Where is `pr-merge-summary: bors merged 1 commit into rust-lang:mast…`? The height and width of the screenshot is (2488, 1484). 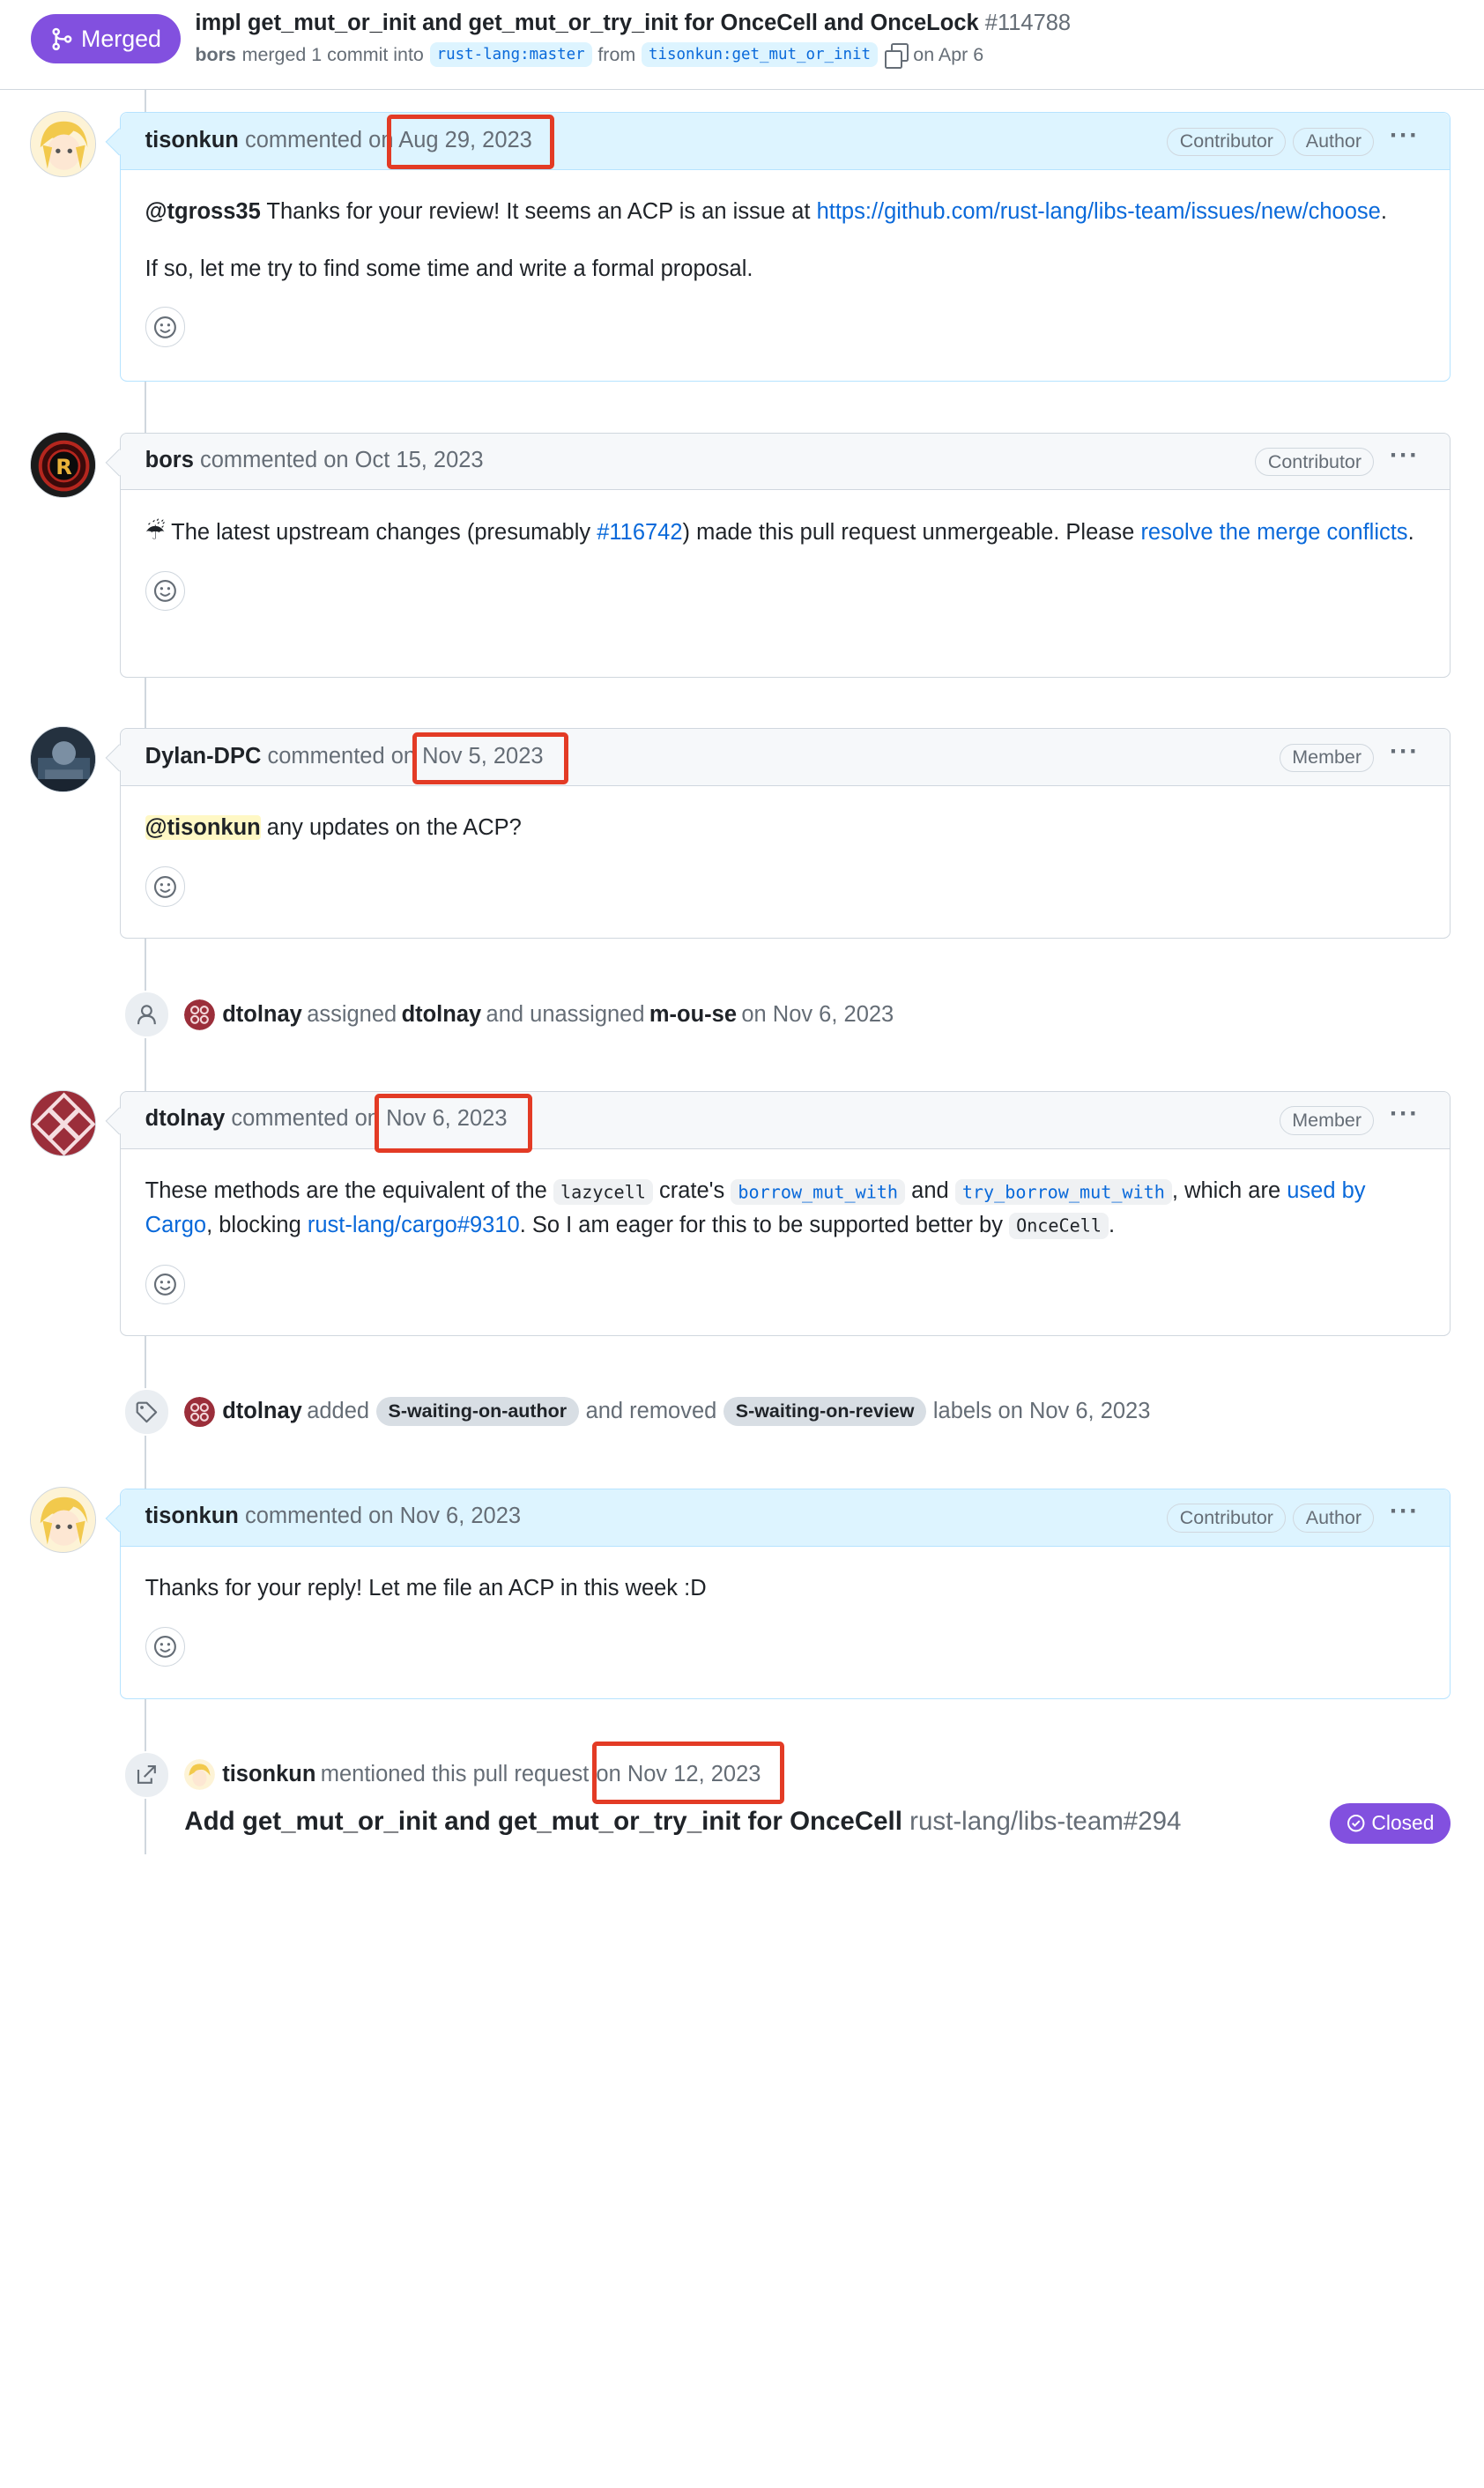 pr-merge-summary: bors merged 1 commit into rust-lang:mast… is located at coordinates (589, 56).